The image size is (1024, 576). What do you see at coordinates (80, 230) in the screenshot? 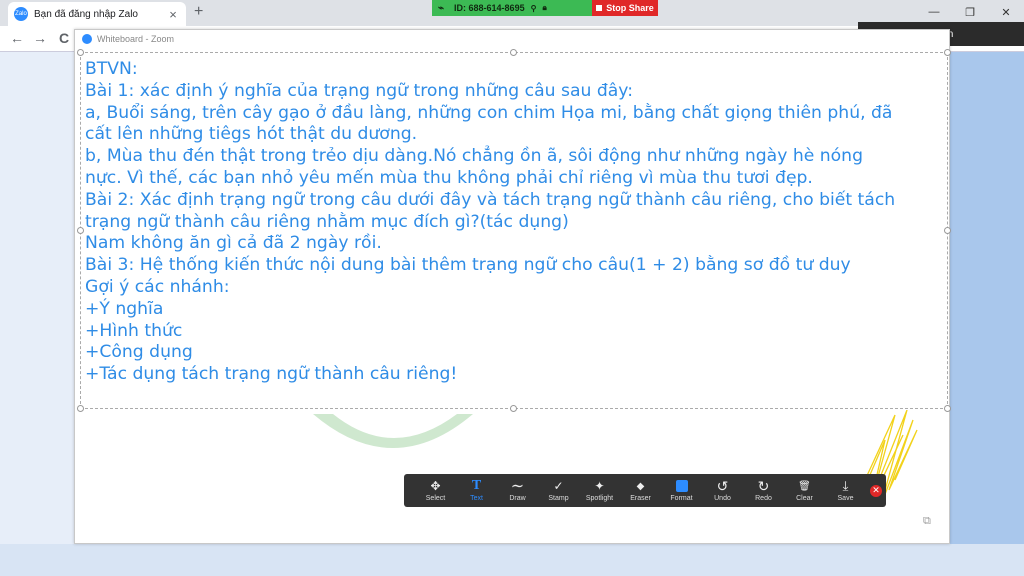
I see `resize-handle-left` at bounding box center [80, 230].